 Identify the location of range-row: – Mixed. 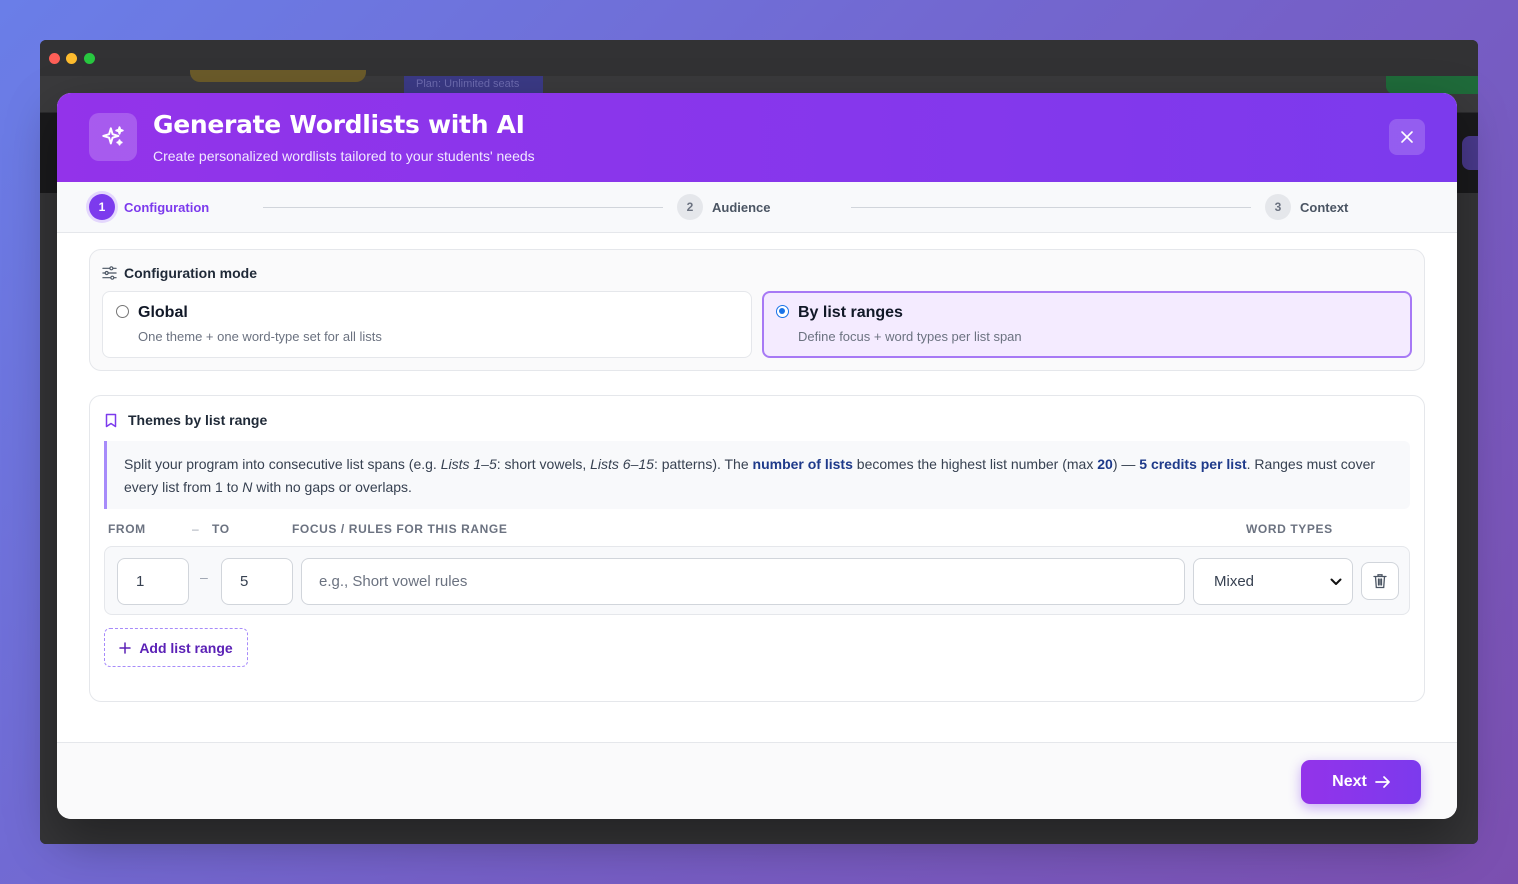
(757, 580).